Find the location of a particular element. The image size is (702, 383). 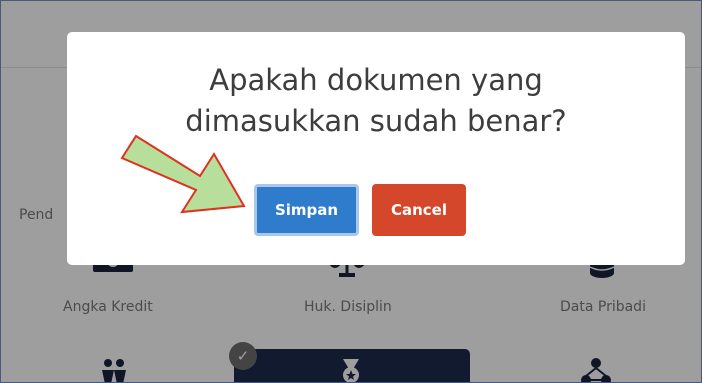

pointer-arrow-icon is located at coordinates (183, 174).